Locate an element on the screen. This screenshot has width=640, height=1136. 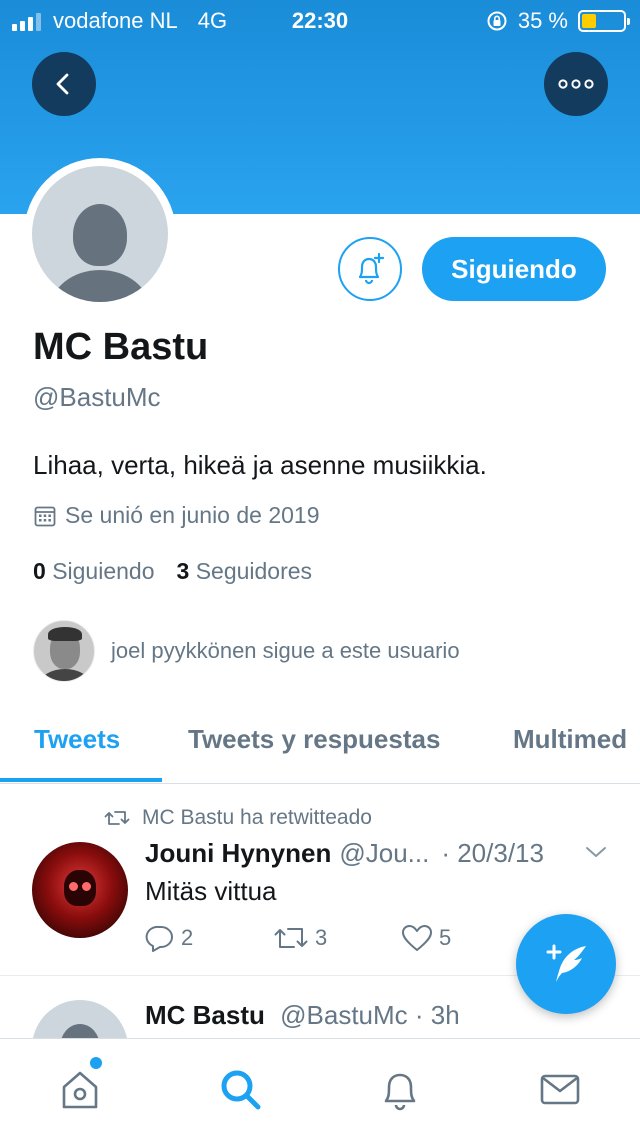
profile-tabs: Tweets Tweets y respuestas Multimed is located at coordinates (320, 748).